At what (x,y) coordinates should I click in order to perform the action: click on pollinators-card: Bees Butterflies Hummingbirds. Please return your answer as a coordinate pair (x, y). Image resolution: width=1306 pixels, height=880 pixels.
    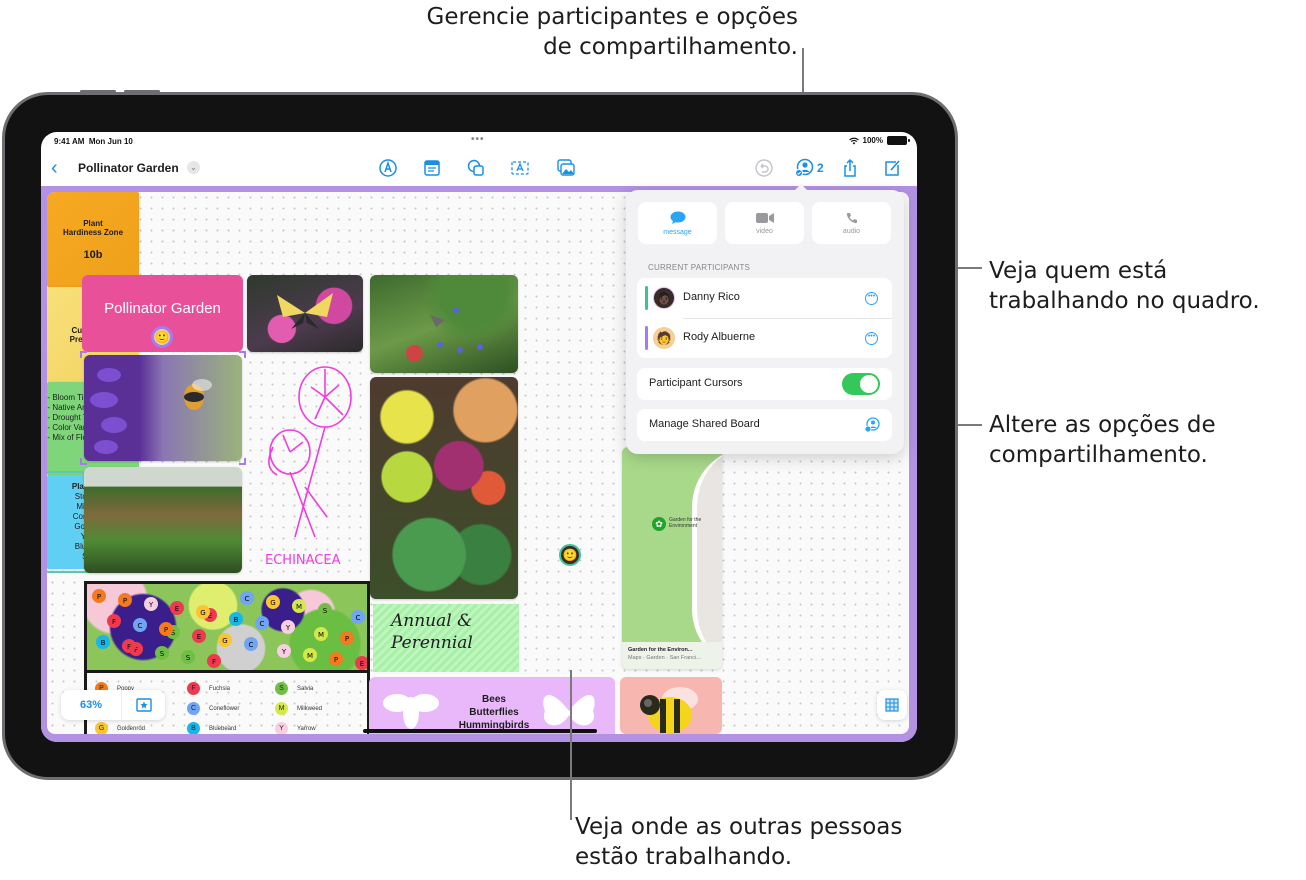
    Looking at the image, I should click on (492, 705).